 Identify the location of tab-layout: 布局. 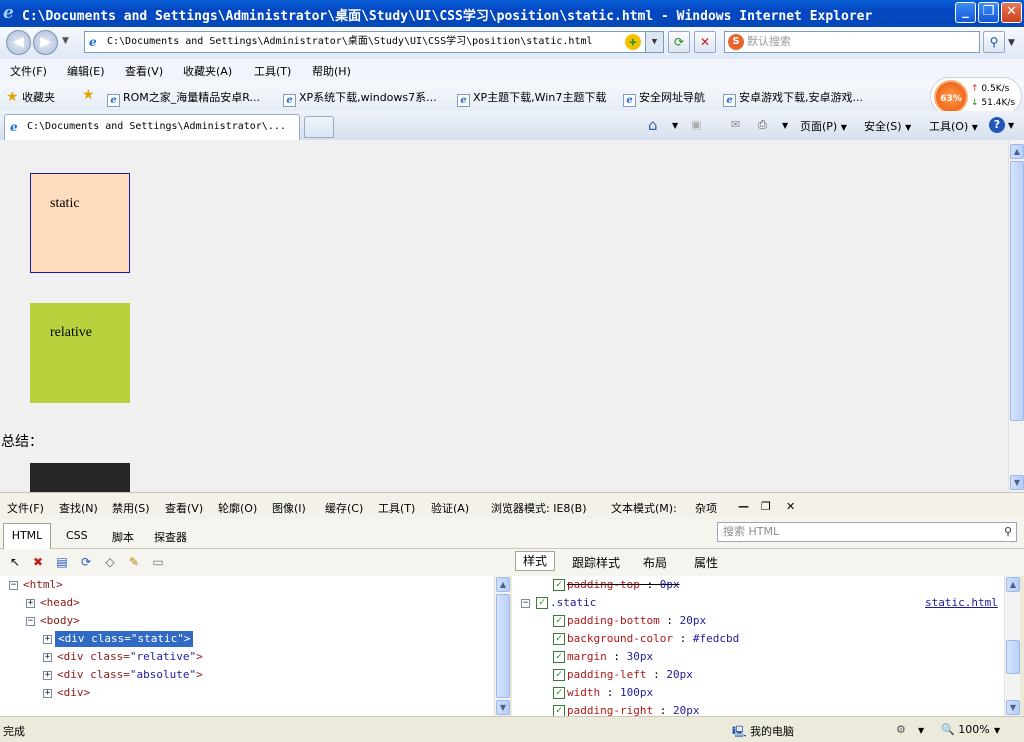
(655, 562).